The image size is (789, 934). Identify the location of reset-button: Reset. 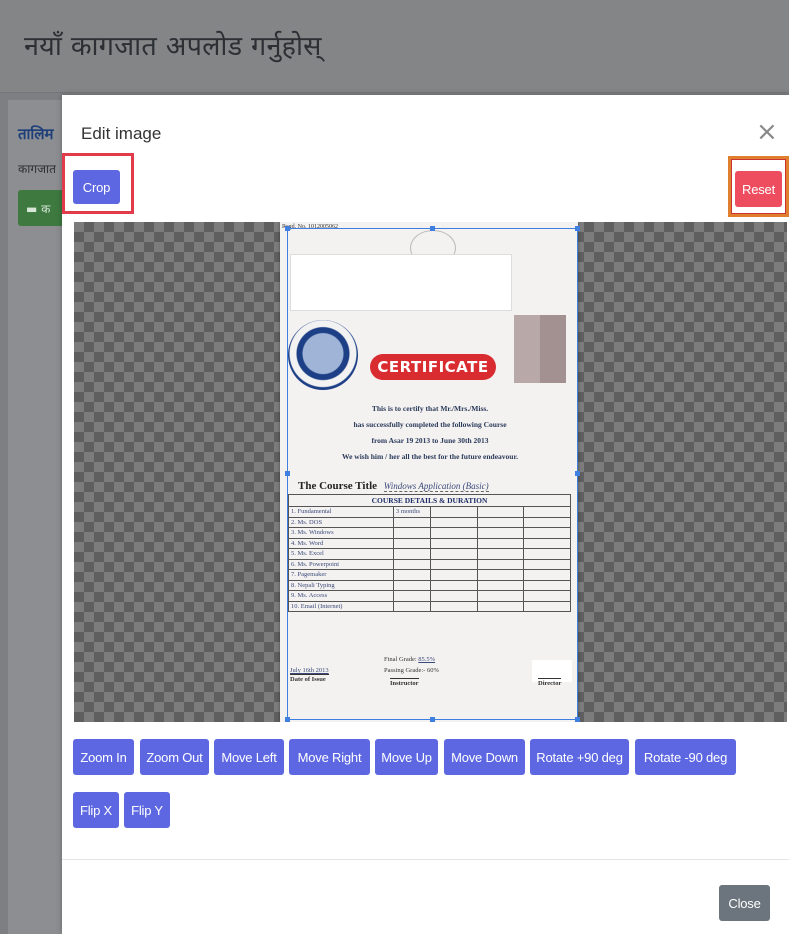
(758, 189).